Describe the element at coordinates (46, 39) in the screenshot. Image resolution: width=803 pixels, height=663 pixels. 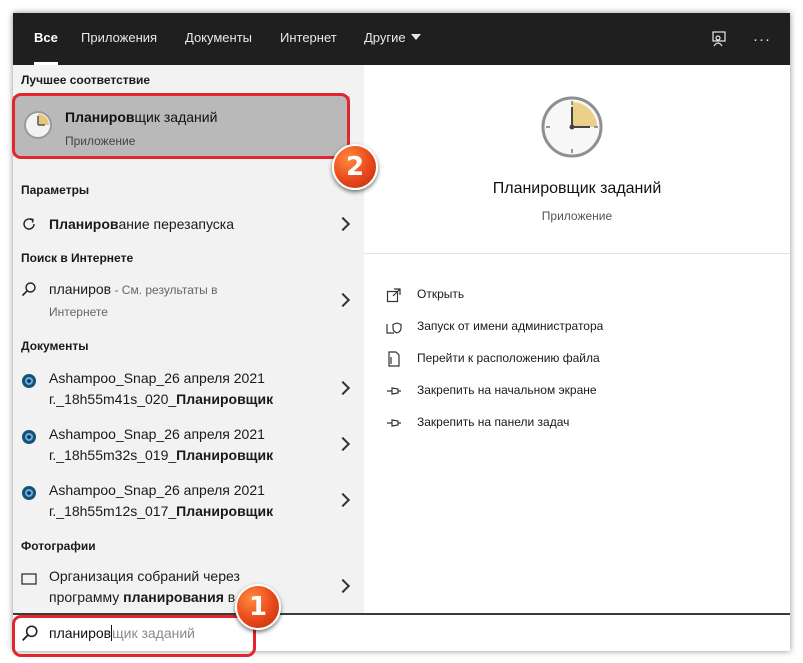
I see `tab-all: Все` at that location.